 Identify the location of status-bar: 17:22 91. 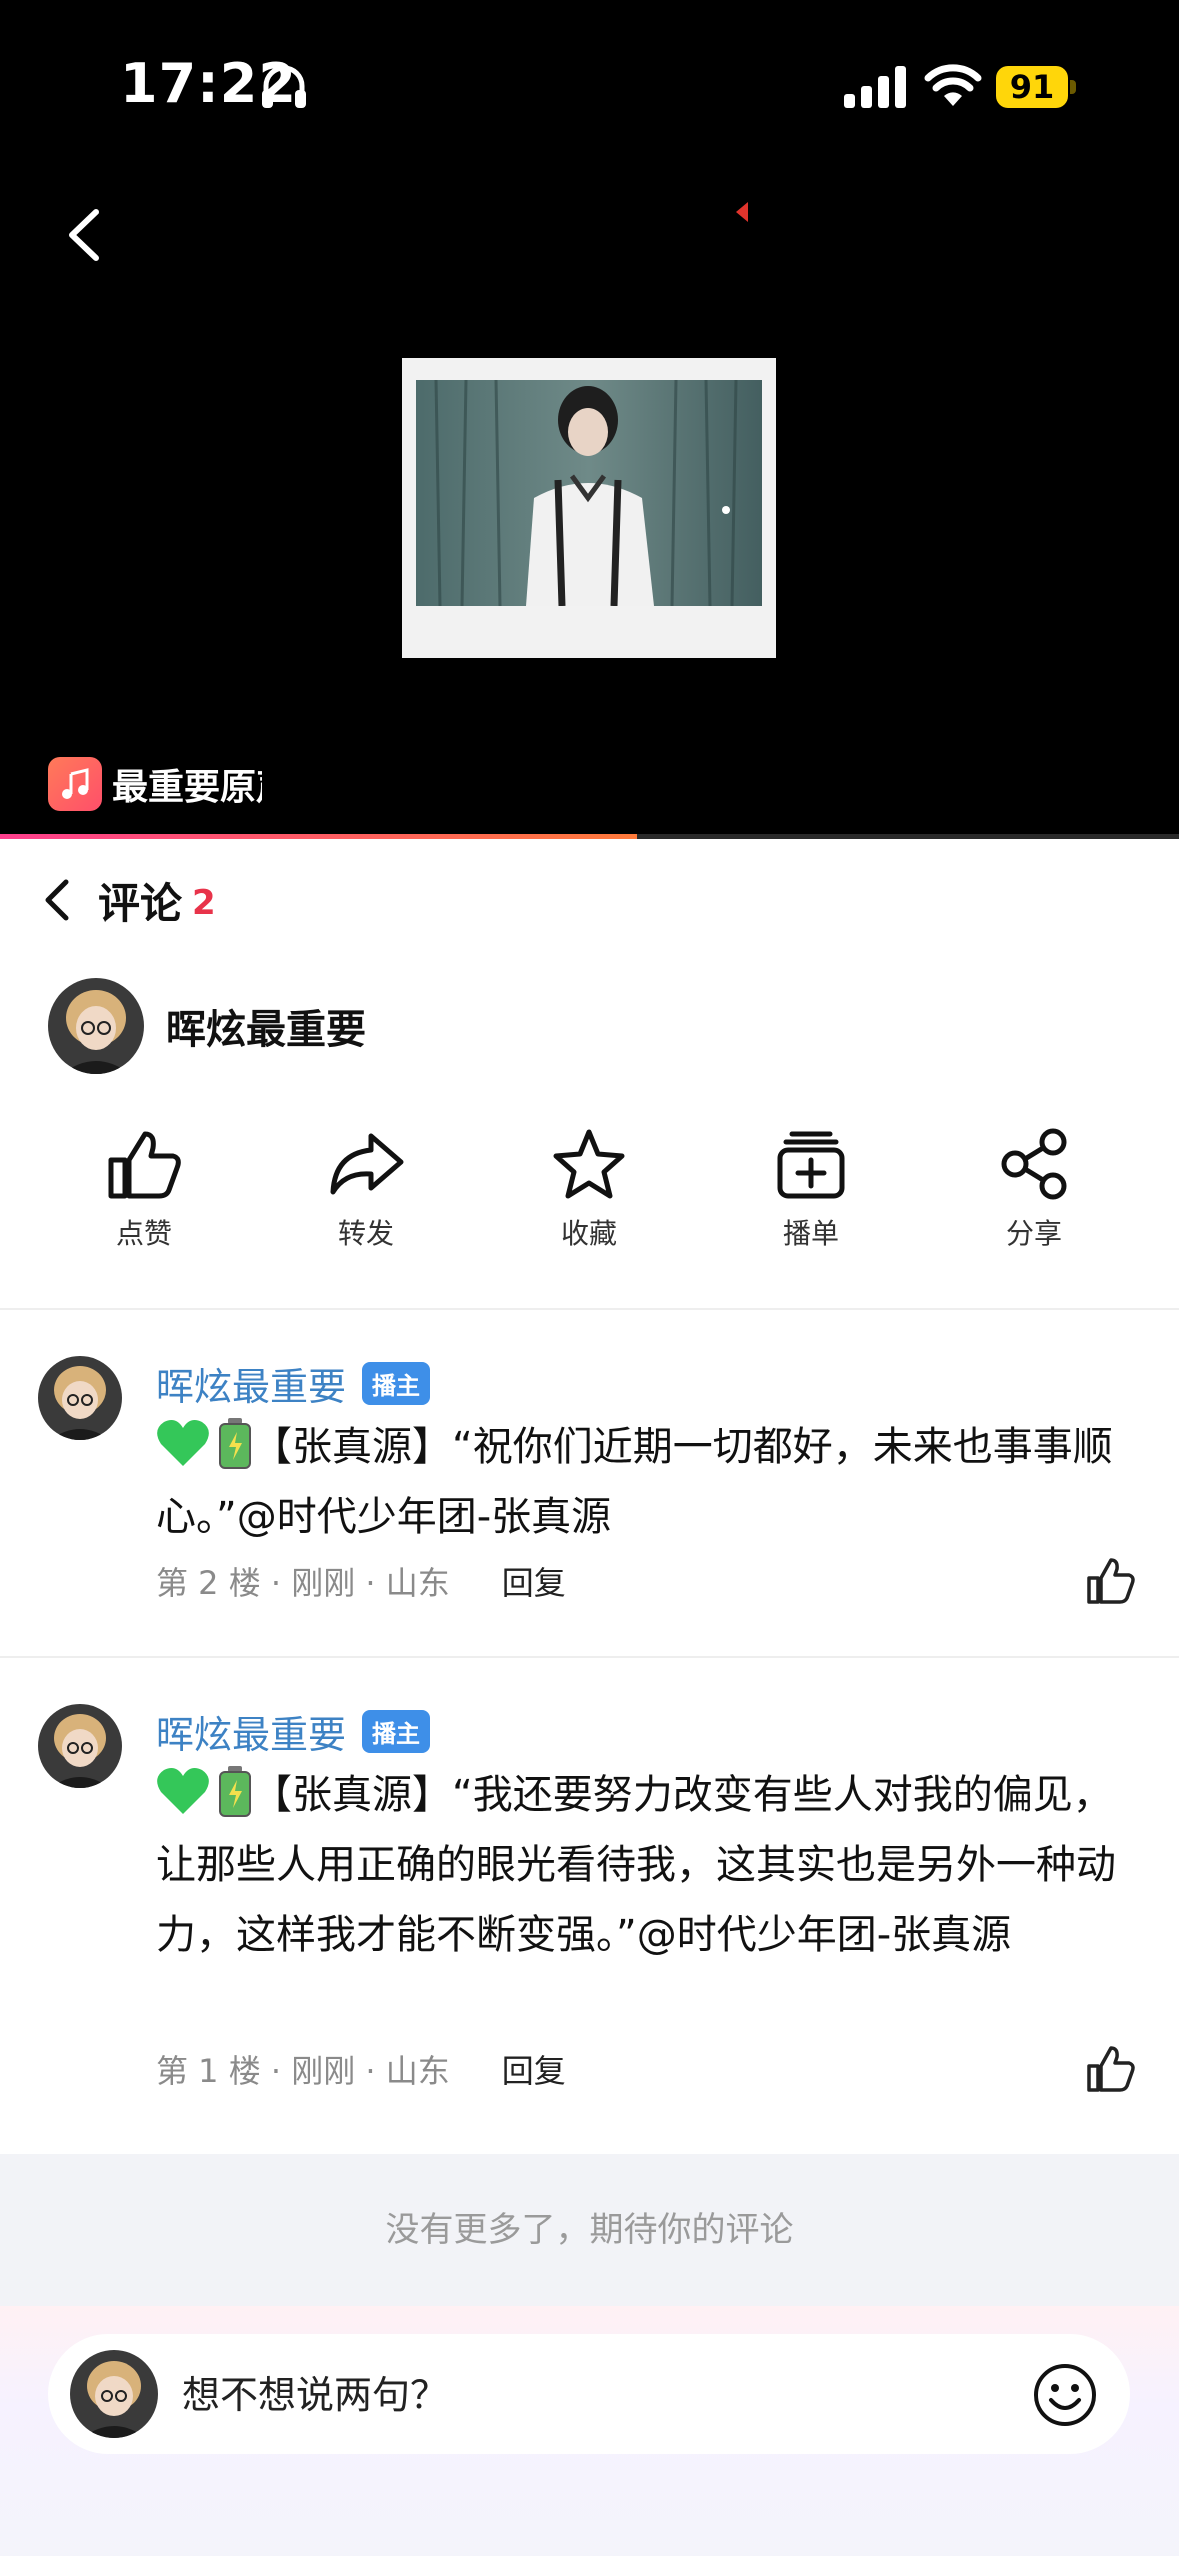
(589, 85).